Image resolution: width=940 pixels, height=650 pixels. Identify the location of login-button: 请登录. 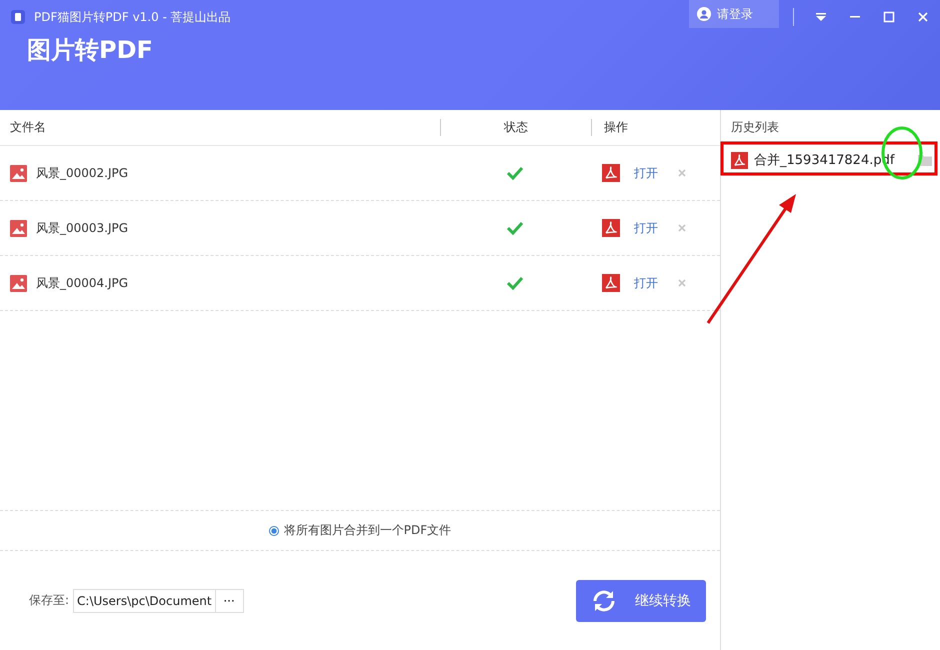
(734, 14).